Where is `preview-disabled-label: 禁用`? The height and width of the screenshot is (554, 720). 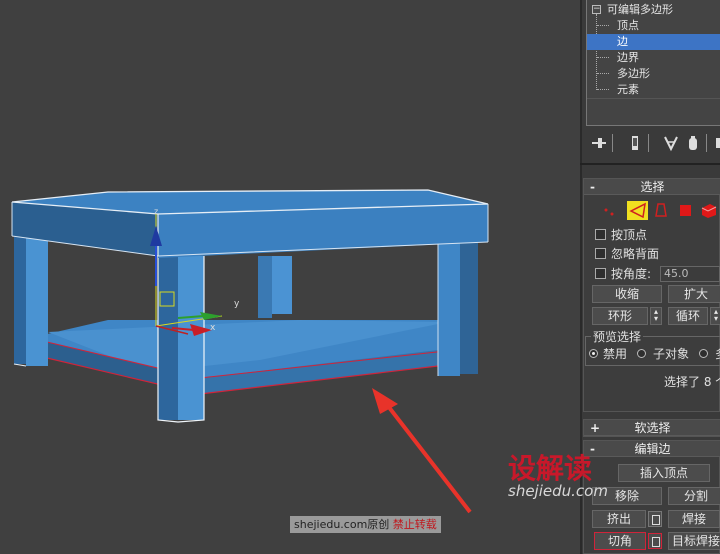
preview-disabled-label: 禁用 is located at coordinates (615, 354).